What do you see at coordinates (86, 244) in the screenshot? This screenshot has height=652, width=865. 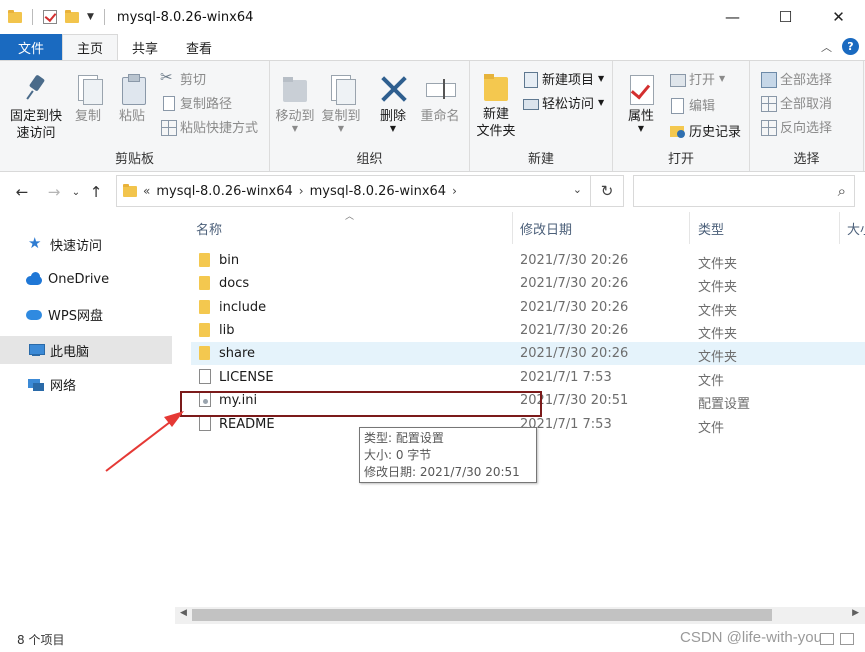 I see `nav-item-quick-access: 快速访问` at bounding box center [86, 244].